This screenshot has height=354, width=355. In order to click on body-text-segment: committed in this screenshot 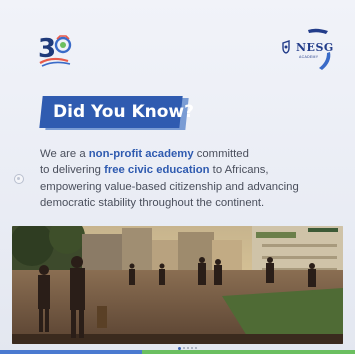, I will do `click(221, 154)`.